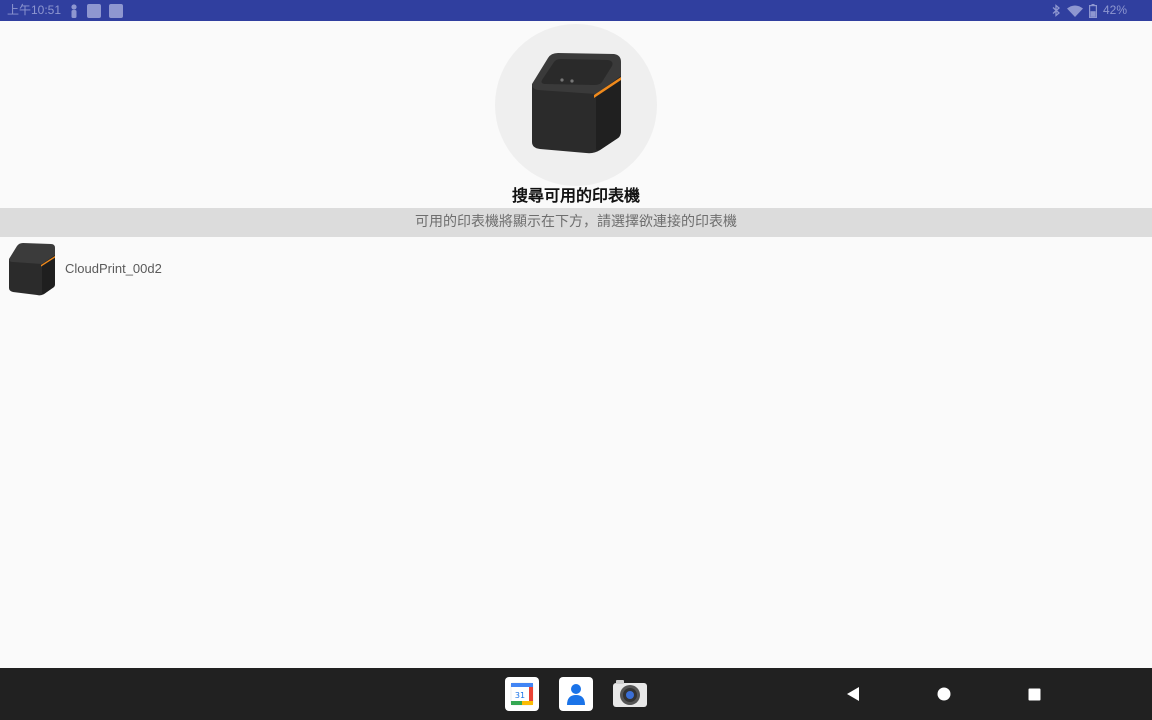 The height and width of the screenshot is (720, 1152). I want to click on home-button, so click(944, 694).